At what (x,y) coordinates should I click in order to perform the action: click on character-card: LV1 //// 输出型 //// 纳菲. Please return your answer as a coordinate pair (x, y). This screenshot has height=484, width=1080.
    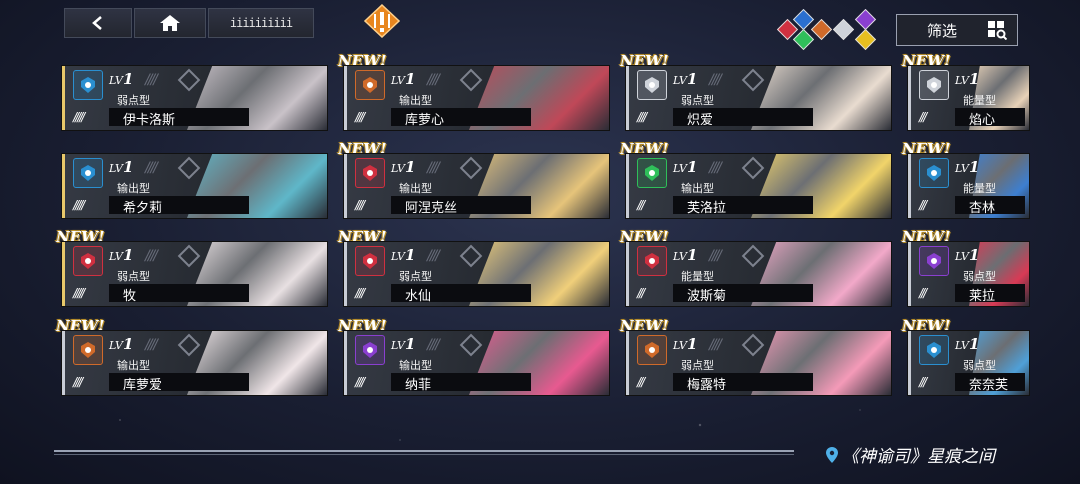
    Looking at the image, I should click on (476, 363).